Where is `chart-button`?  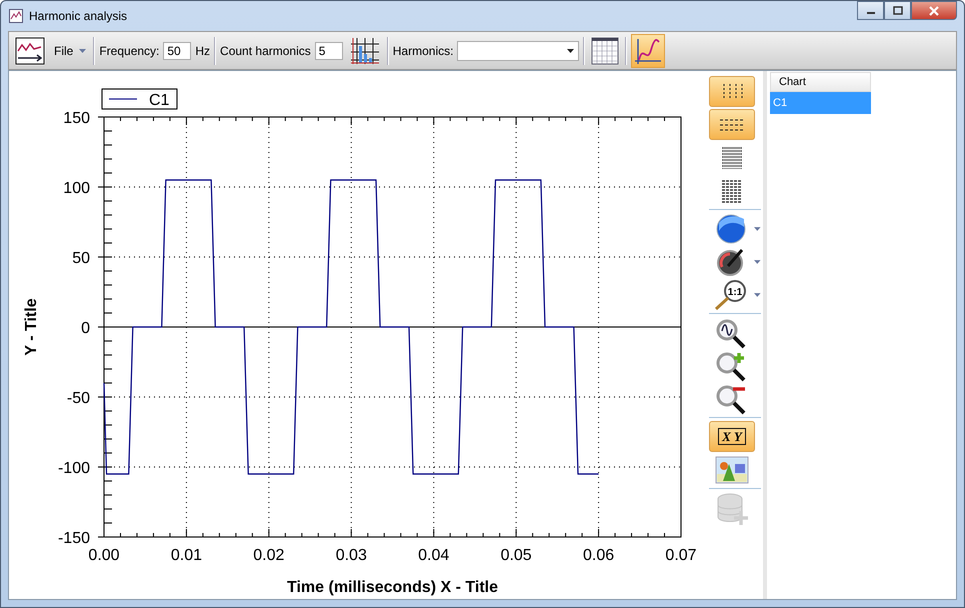
chart-button is located at coordinates (30, 50).